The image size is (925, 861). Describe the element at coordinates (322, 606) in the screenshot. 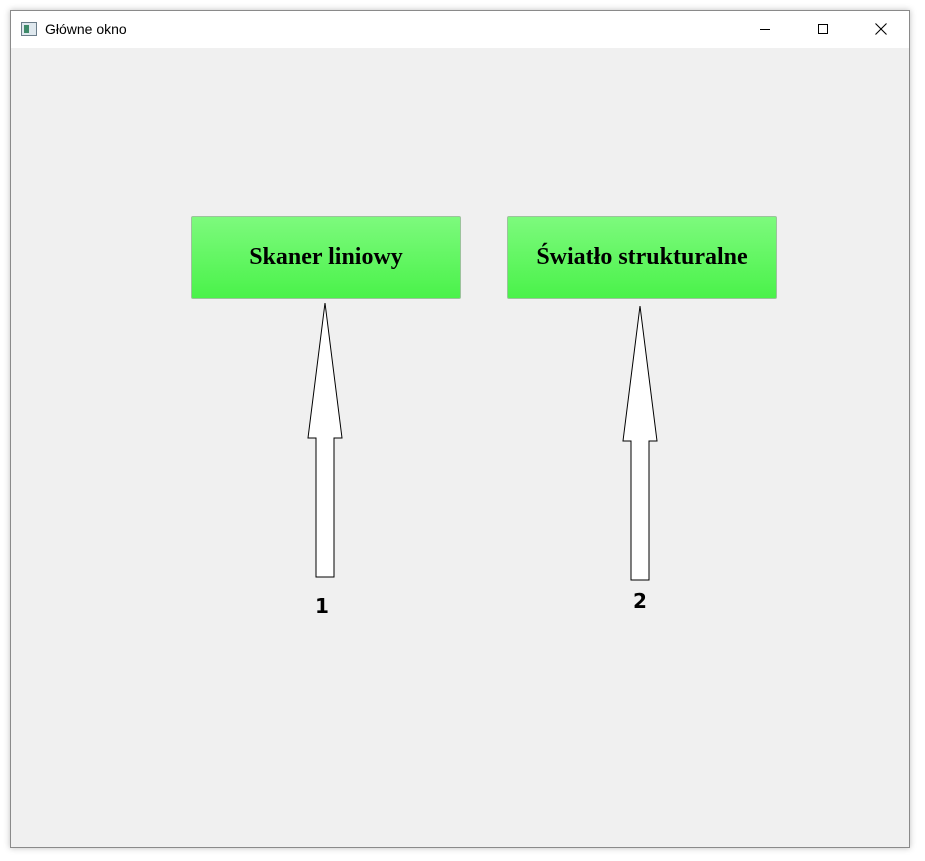

I see `arrow-label-1: 1` at that location.